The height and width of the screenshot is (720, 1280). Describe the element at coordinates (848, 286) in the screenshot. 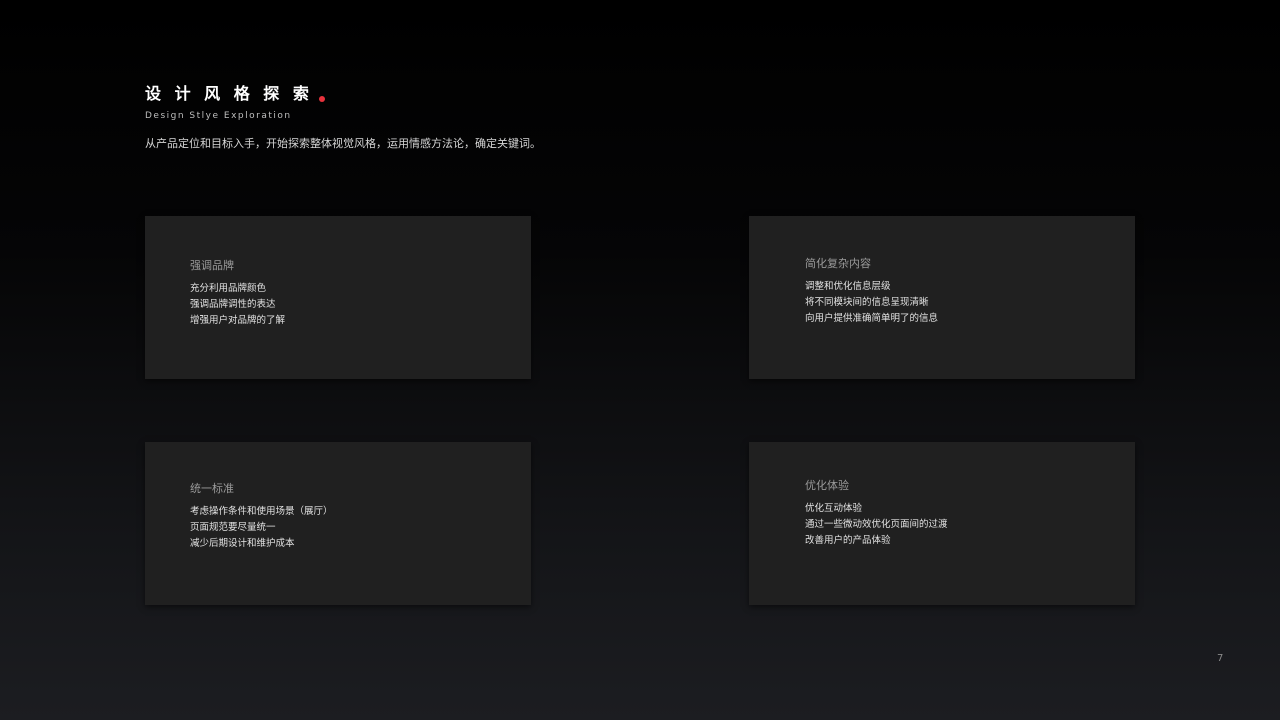

I see `card-line: 调整和优化信息层级` at that location.